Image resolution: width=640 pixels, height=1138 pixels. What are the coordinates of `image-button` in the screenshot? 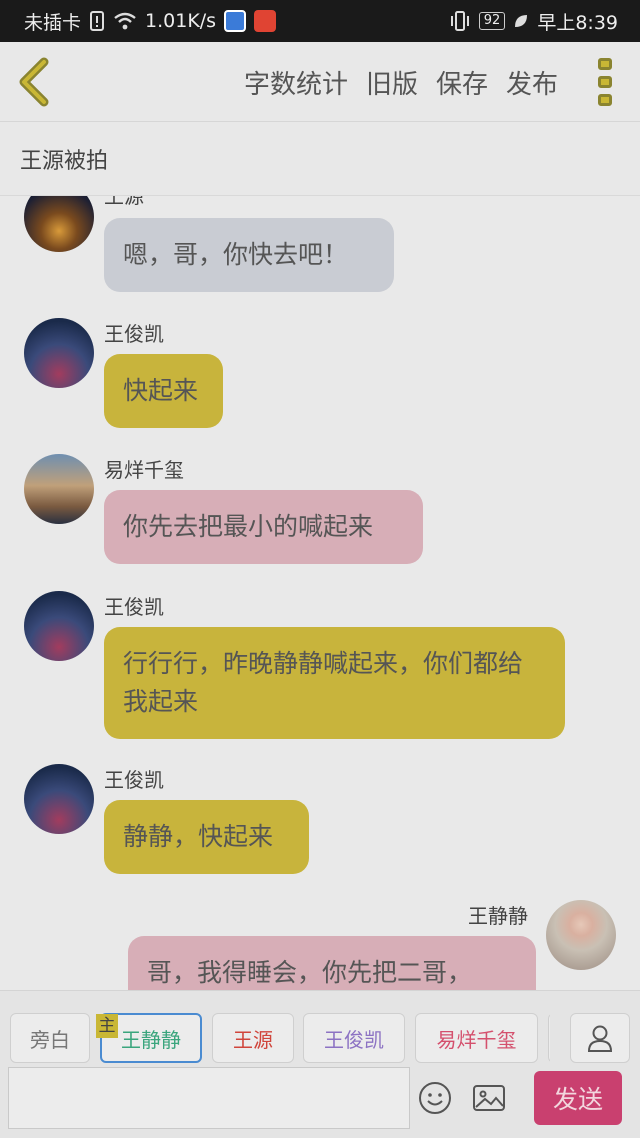 It's located at (489, 1098).